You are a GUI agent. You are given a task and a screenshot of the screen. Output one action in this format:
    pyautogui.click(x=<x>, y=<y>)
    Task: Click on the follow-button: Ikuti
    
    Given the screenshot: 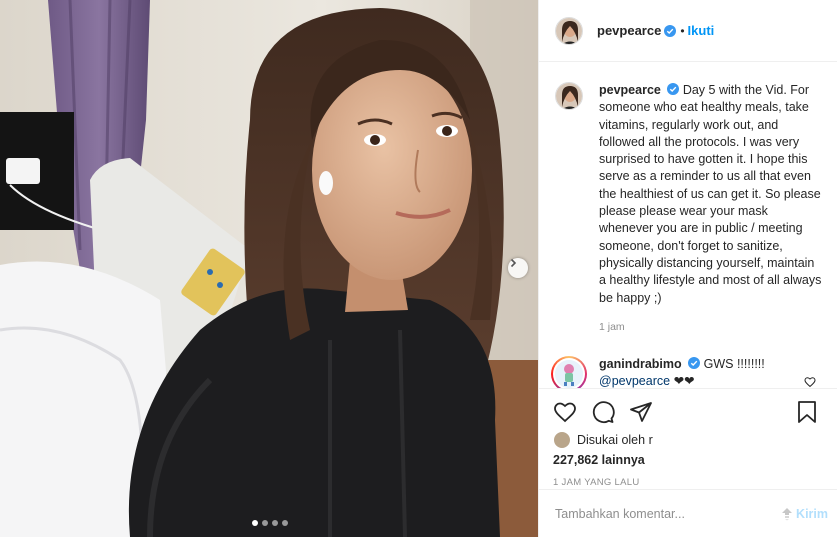 What is the action you would take?
    pyautogui.click(x=701, y=30)
    